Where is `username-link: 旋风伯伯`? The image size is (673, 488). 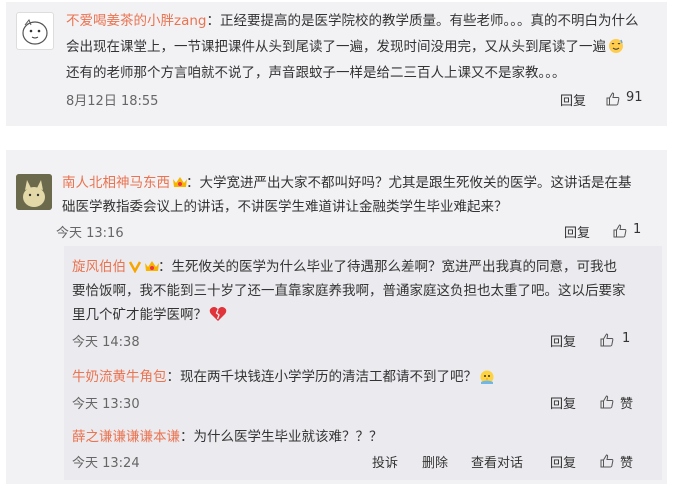 username-link: 旋风伯伯 is located at coordinates (99, 267).